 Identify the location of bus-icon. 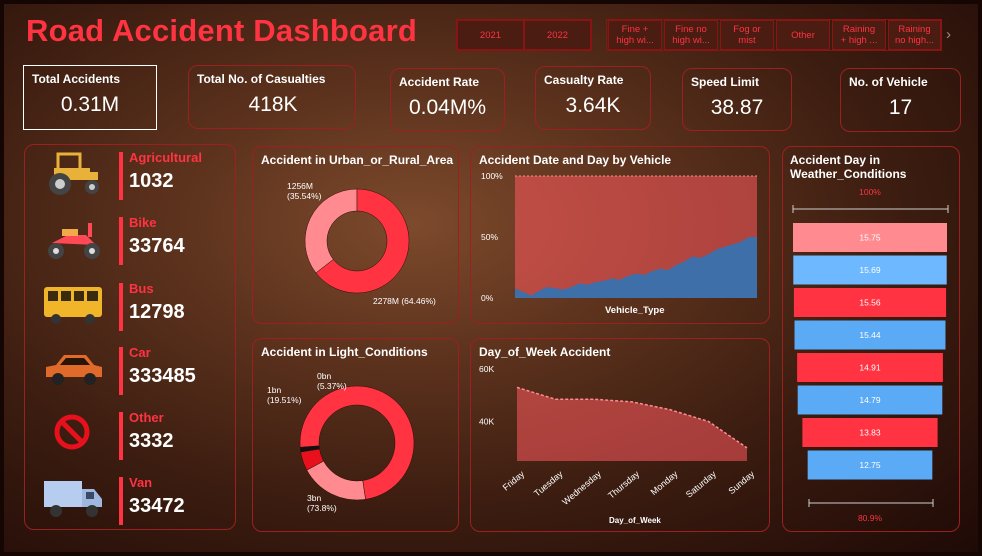
(73, 305).